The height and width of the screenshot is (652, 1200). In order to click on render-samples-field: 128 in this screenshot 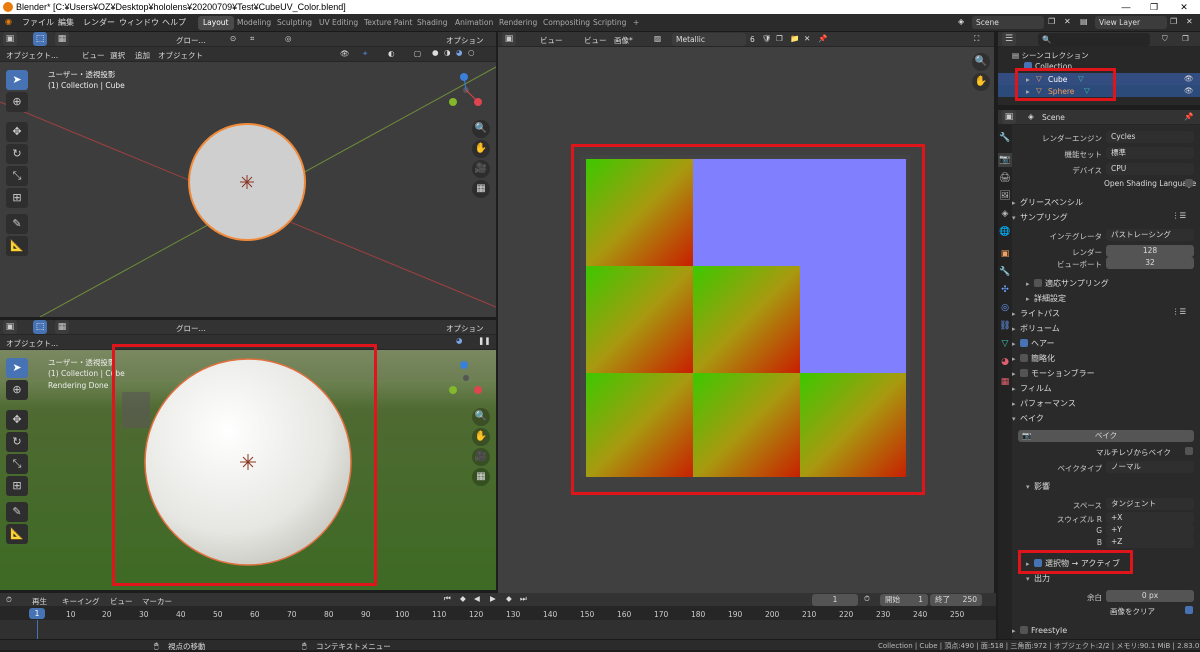, I will do `click(1150, 251)`.